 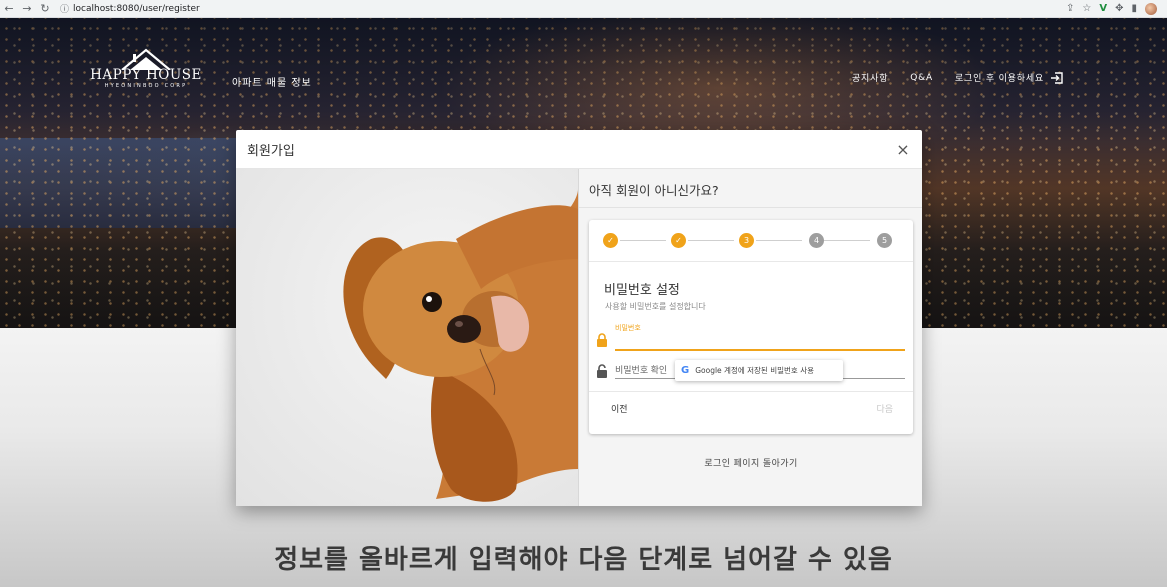 What do you see at coordinates (610, 240) in the screenshot?
I see `step-1-check-icon: ✓` at bounding box center [610, 240].